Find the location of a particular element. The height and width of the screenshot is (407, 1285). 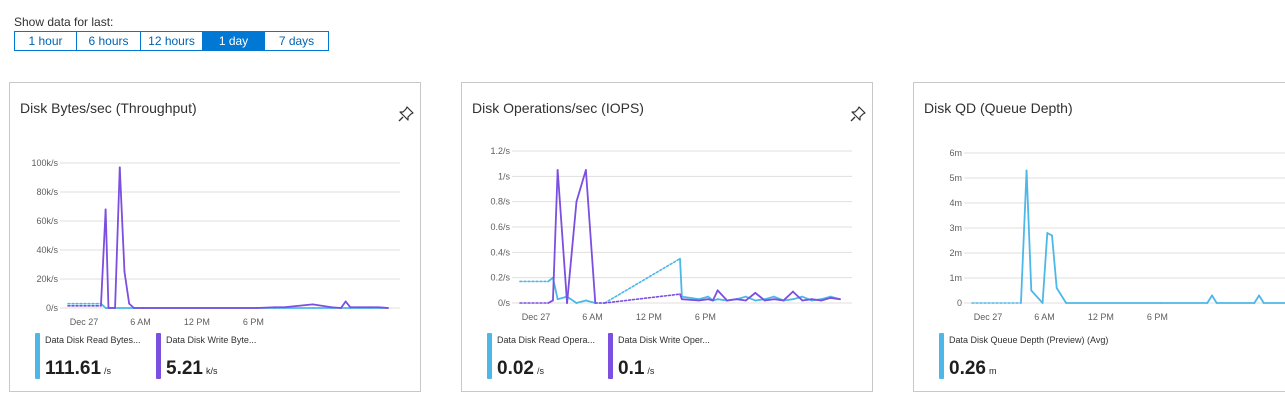

y-tick-label: 40k/s is located at coordinates (47, 250).